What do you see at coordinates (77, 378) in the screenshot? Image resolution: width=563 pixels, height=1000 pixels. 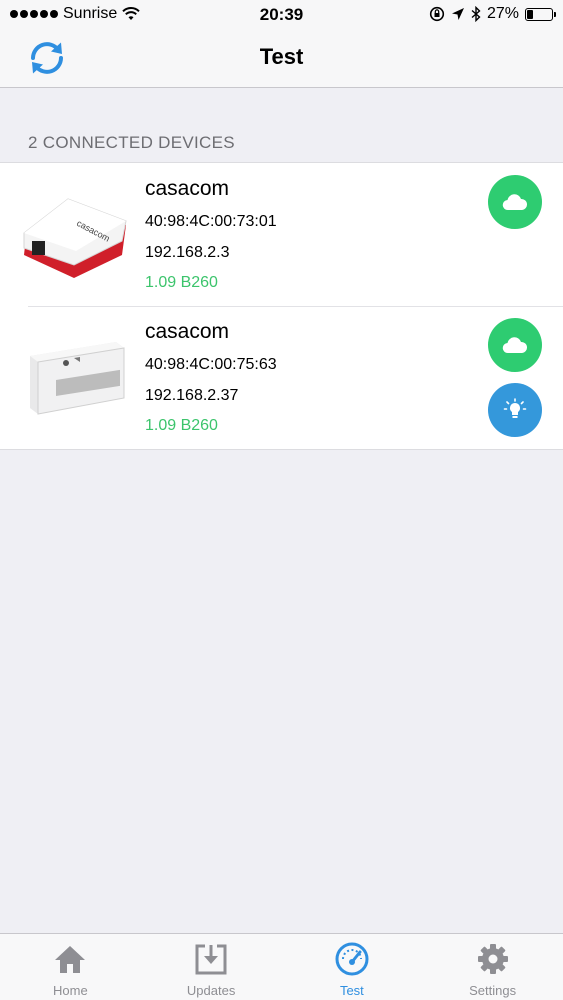 I see `device-image-access-point` at bounding box center [77, 378].